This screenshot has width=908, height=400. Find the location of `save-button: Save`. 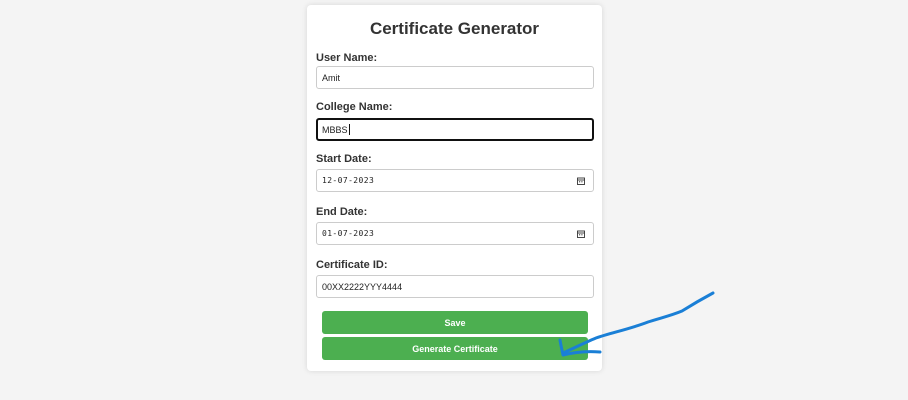

save-button: Save is located at coordinates (455, 322).